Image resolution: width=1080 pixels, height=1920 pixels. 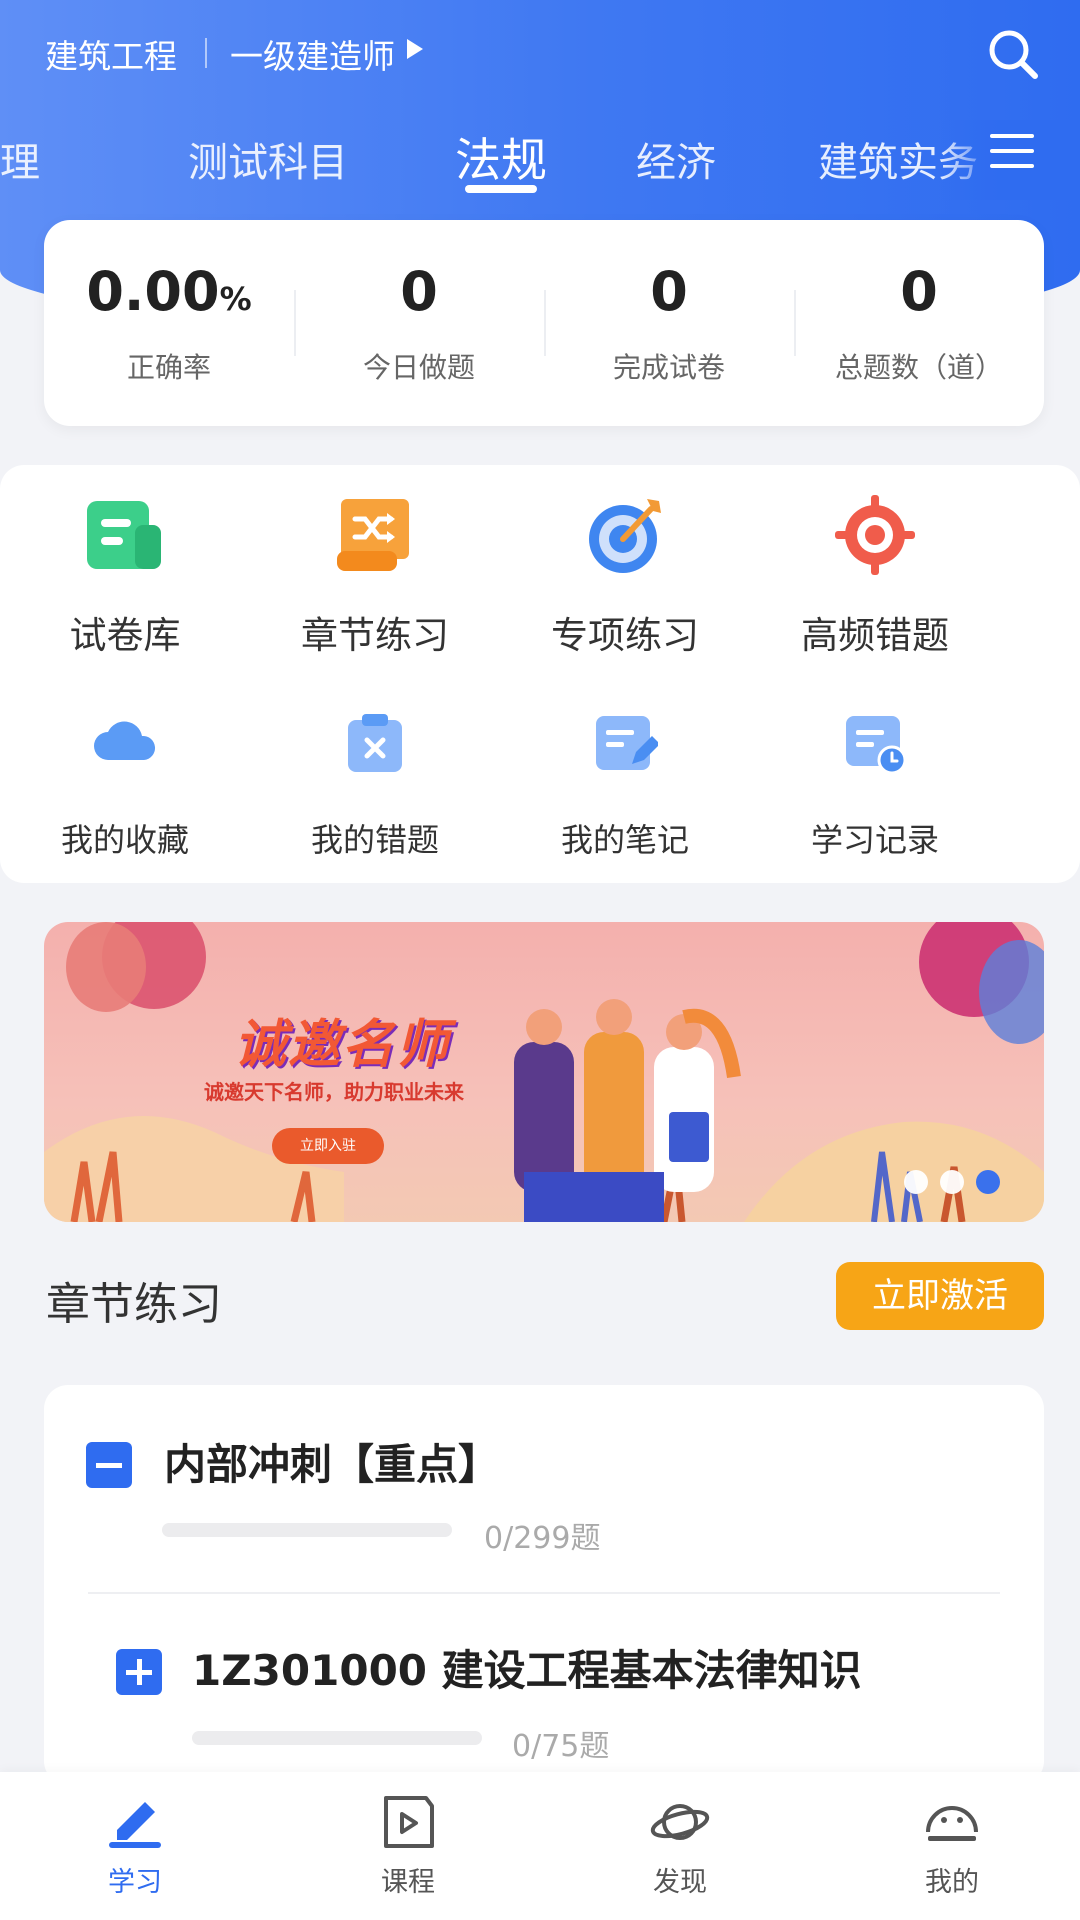 What do you see at coordinates (676, 159) in the screenshot?
I see `tab-economics: 经济` at bounding box center [676, 159].